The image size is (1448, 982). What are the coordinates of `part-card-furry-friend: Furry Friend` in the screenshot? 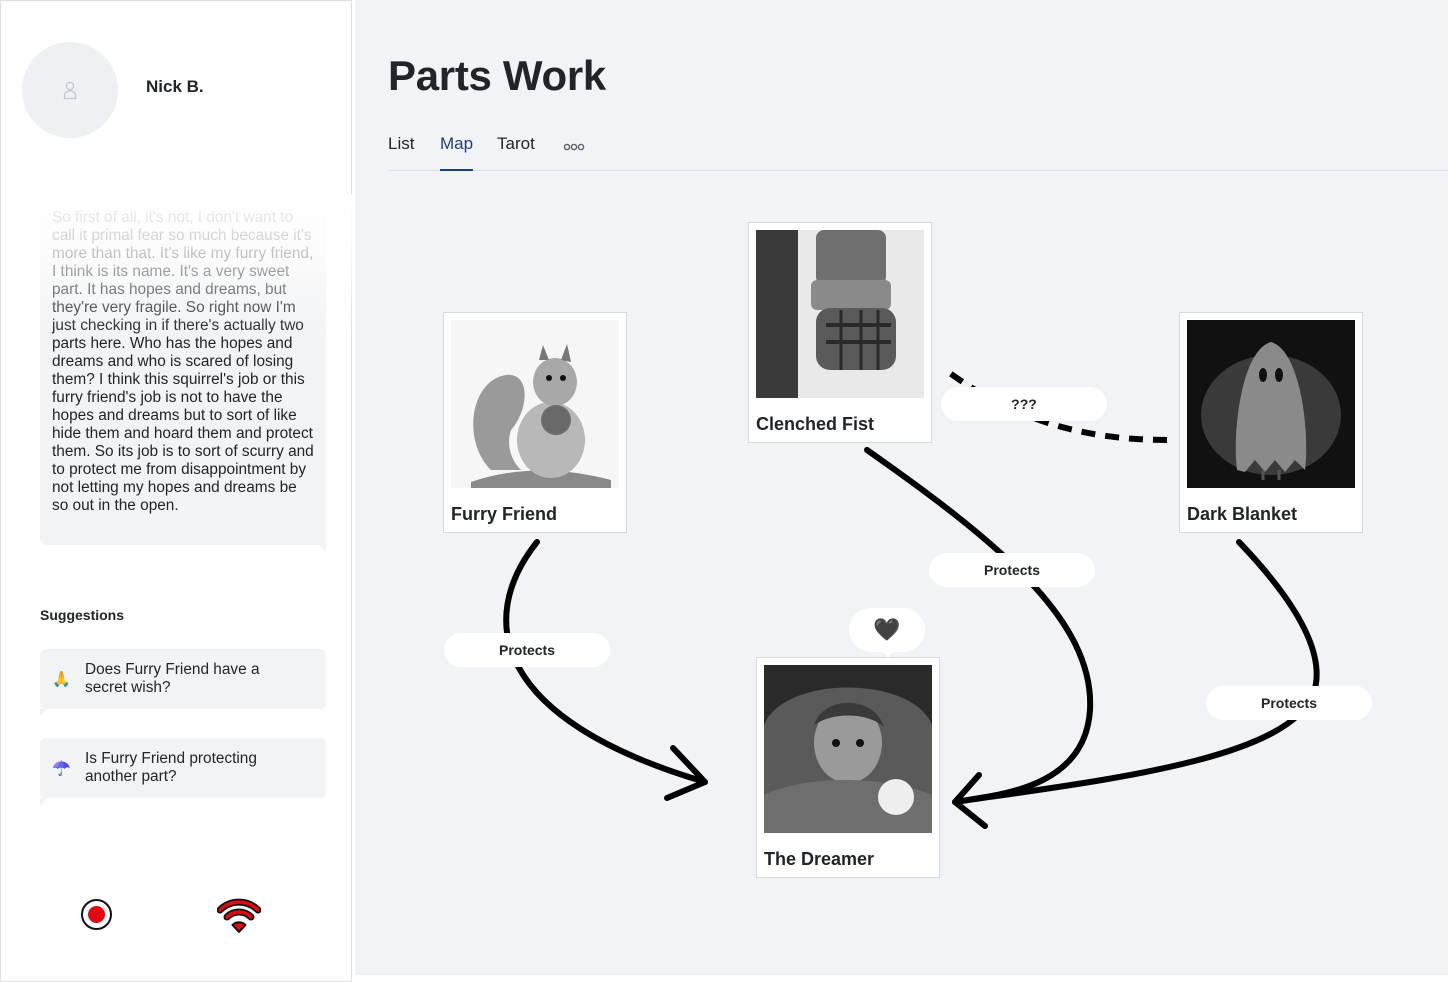 It's located at (535, 422).